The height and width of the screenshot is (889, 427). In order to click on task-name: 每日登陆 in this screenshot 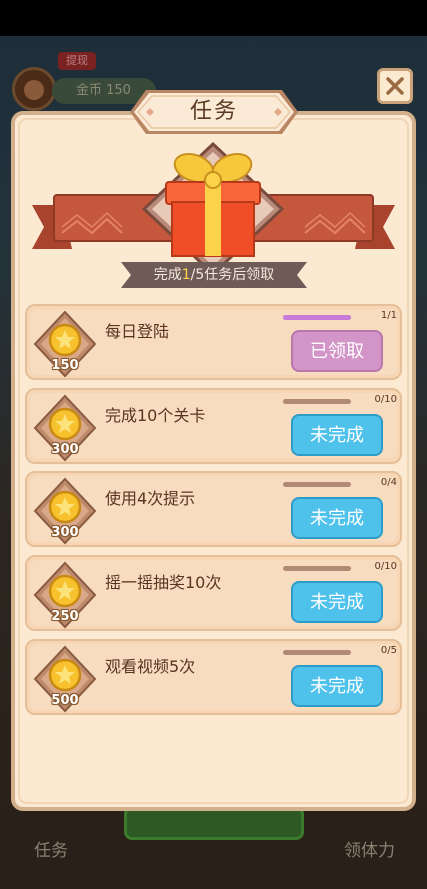, I will do `click(137, 331)`.